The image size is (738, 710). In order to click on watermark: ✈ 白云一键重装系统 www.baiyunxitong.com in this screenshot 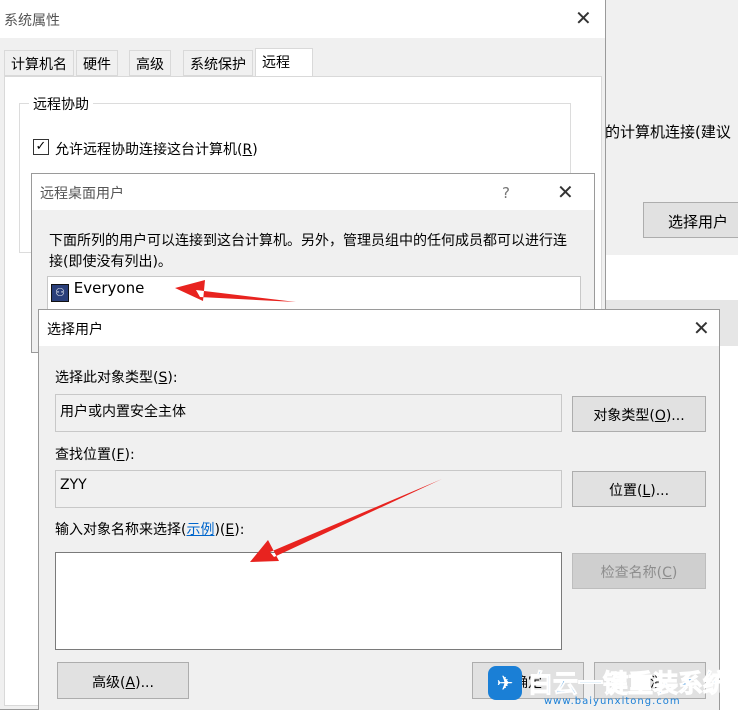, I will do `click(610, 685)`.